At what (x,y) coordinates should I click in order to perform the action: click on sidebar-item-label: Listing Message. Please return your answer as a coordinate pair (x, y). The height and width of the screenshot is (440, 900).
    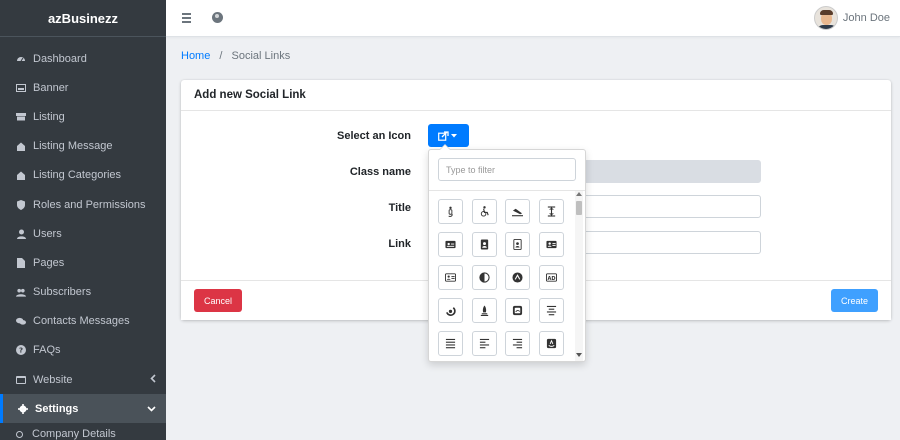
    Looking at the image, I should click on (73, 146).